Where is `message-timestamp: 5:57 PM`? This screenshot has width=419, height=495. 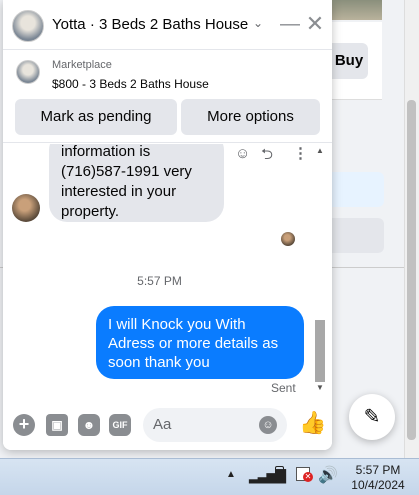
message-timestamp: 5:57 PM is located at coordinates (159, 281).